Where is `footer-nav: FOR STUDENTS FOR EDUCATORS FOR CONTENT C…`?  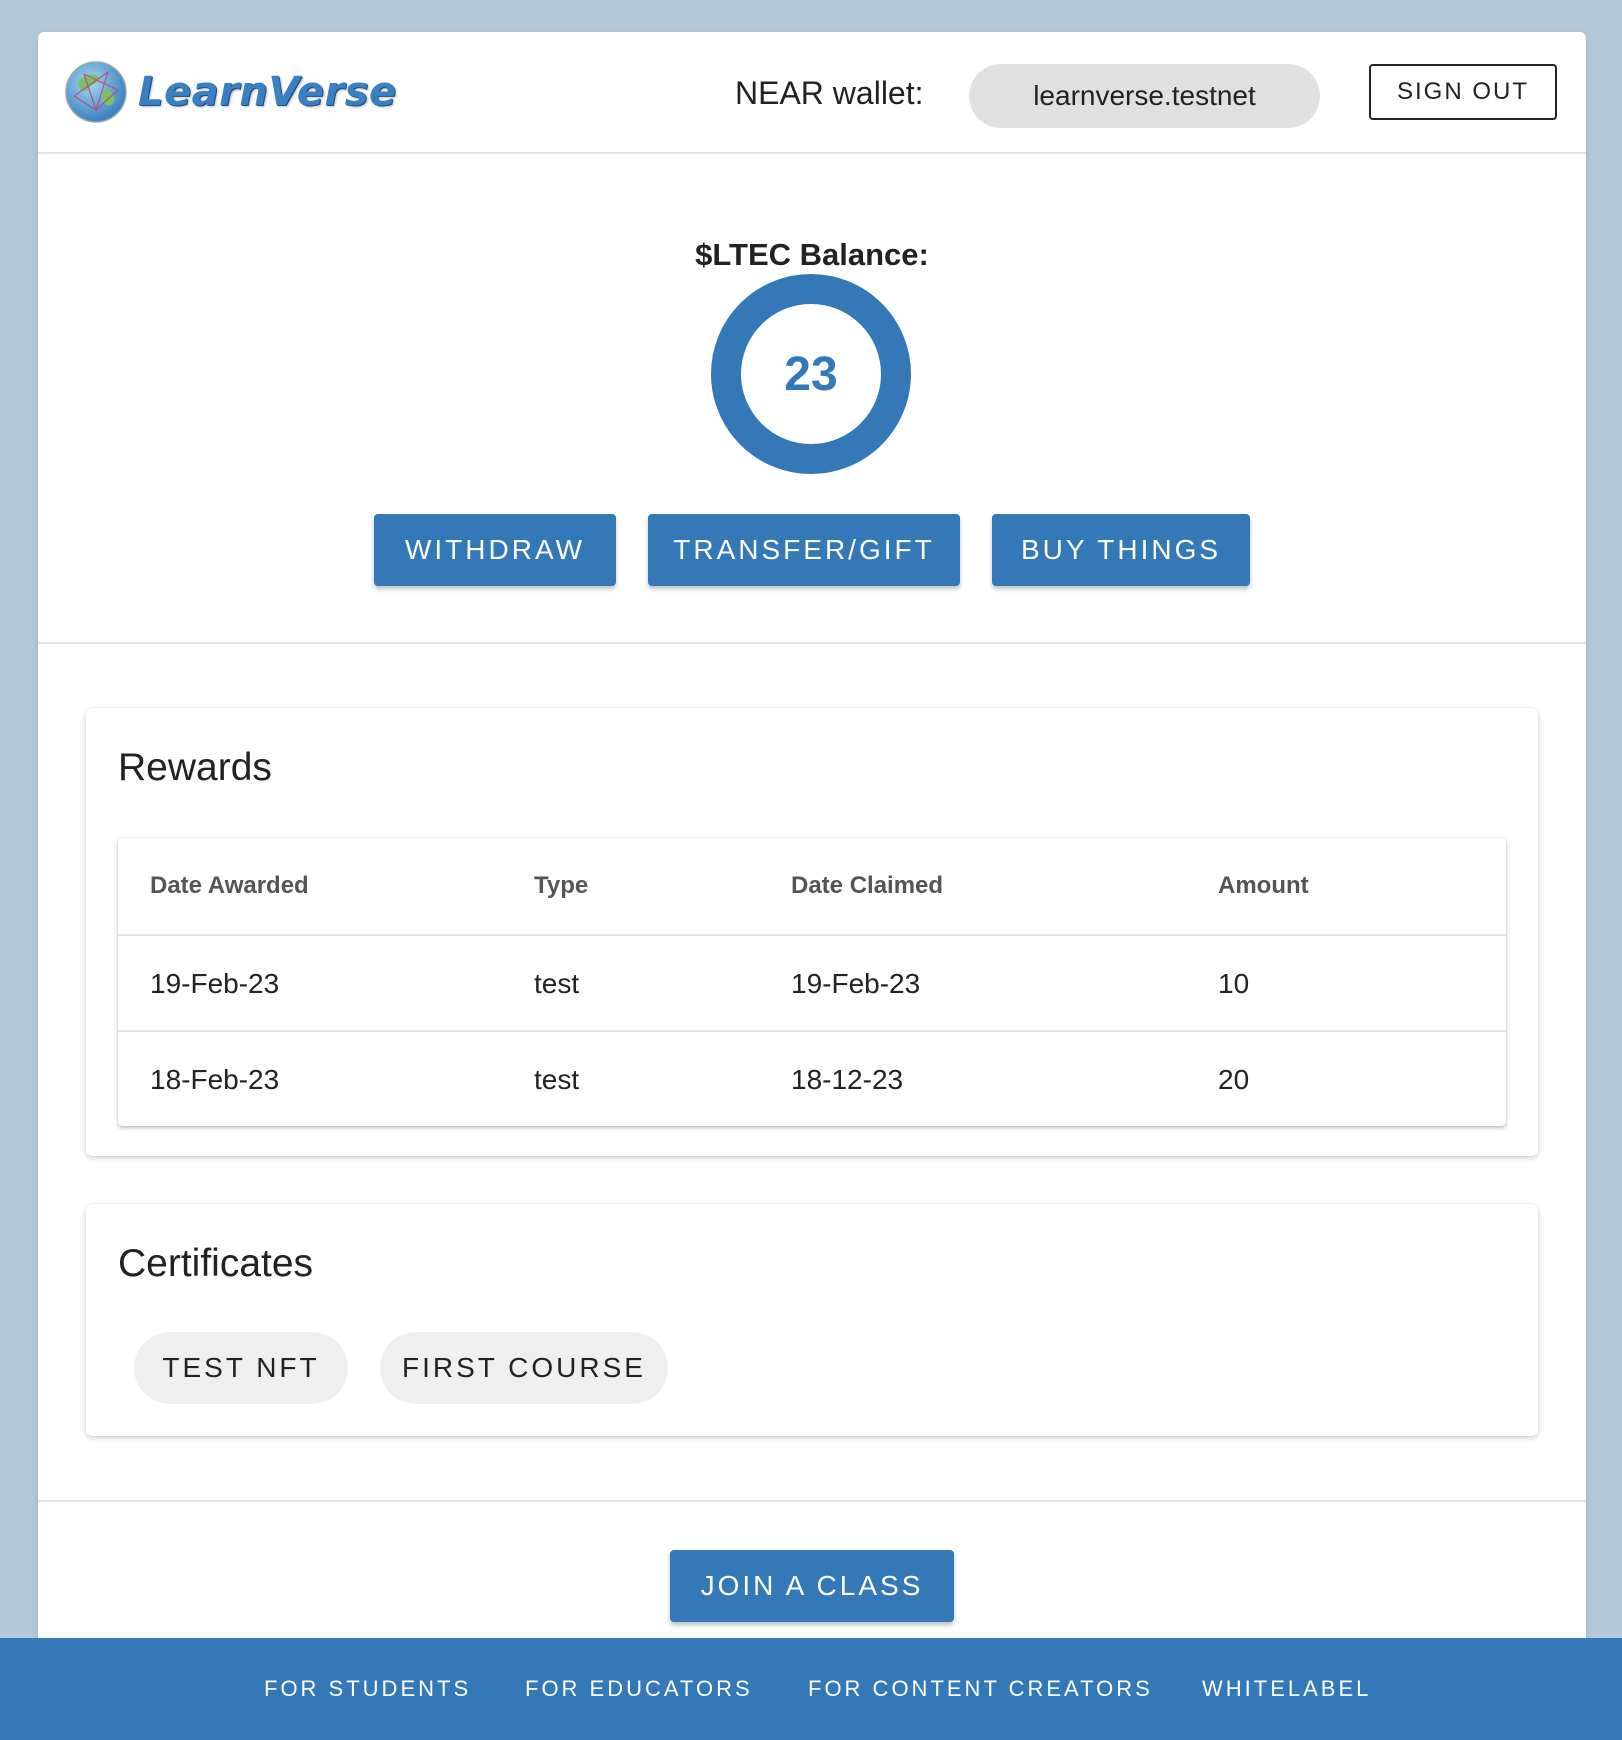
footer-nav: FOR STUDENTS FOR EDUCATORS FOR CONTENT C… is located at coordinates (811, 1689).